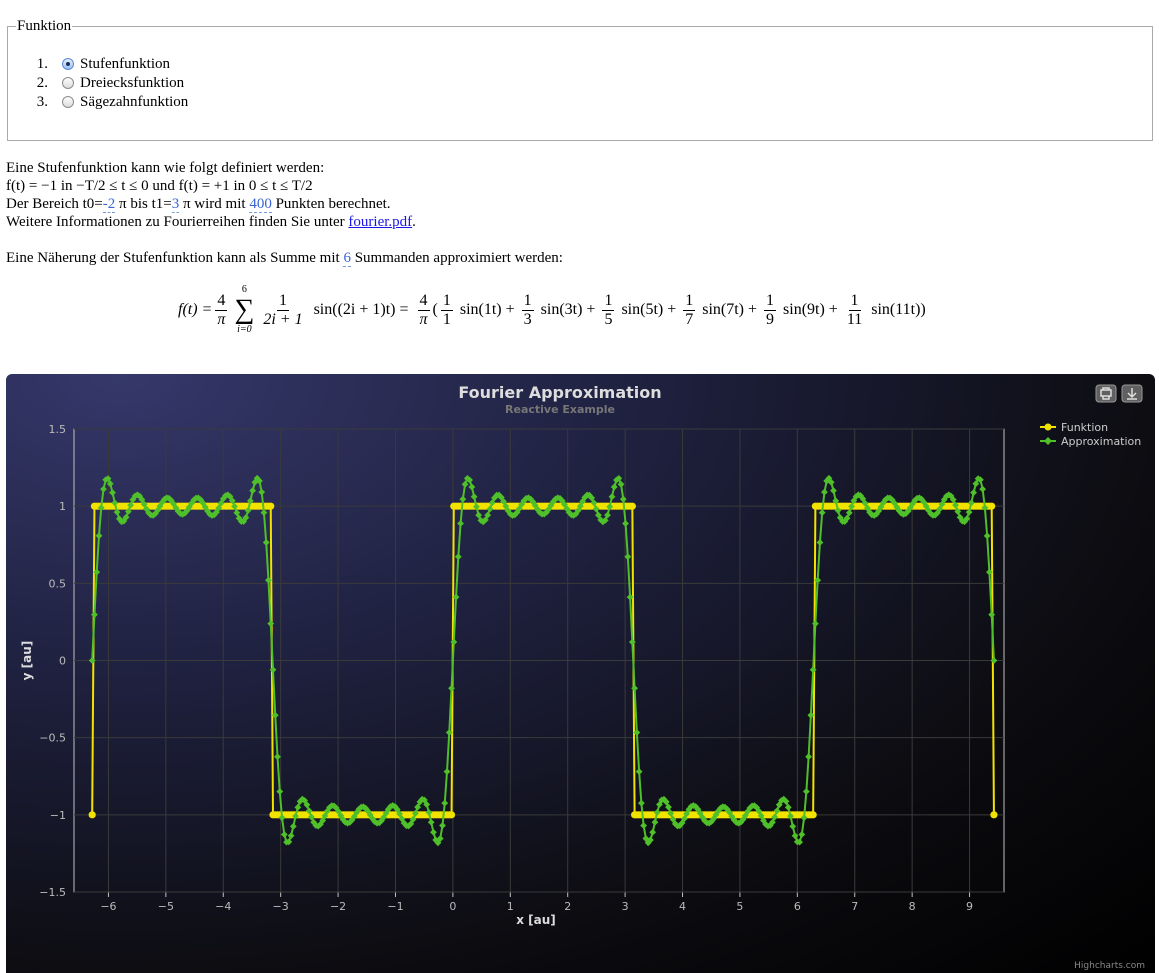 The image size is (1159, 973). I want to click on points-value: 400, so click(260, 204).